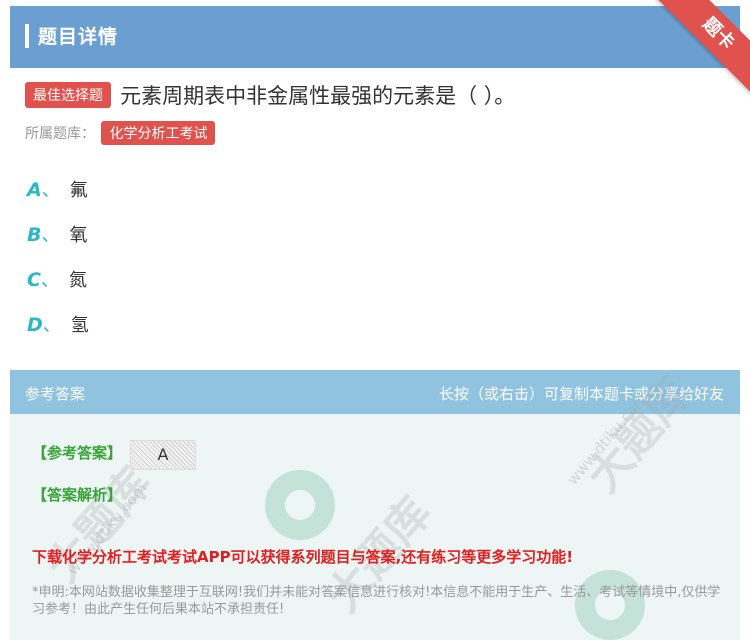 This screenshot has width=750, height=640. I want to click on answer-section-title: 参考答案, so click(55, 394).